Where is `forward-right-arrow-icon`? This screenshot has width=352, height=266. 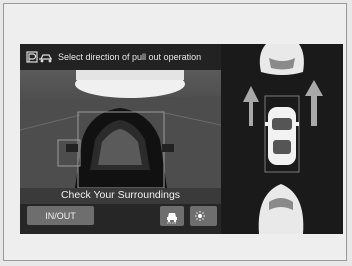
forward-right-arrow-icon is located at coordinates (314, 103).